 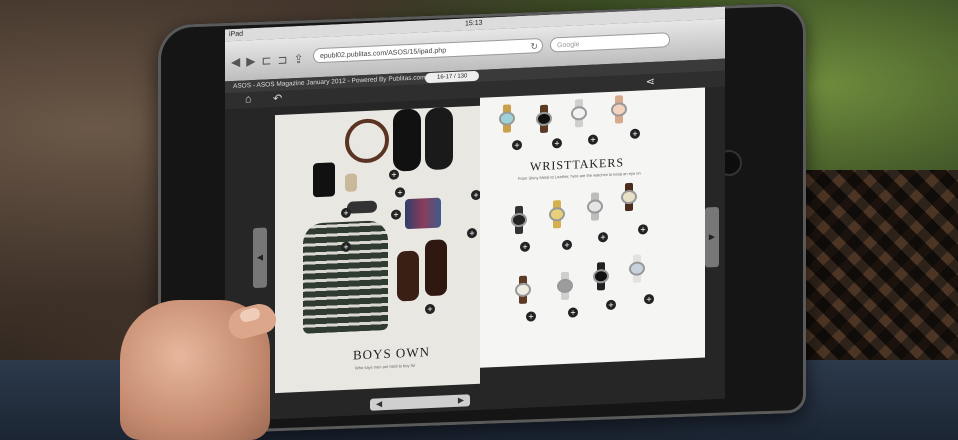 I want to click on nav-buttons: ◀▶⊏⊐⇪, so click(x=270, y=61).